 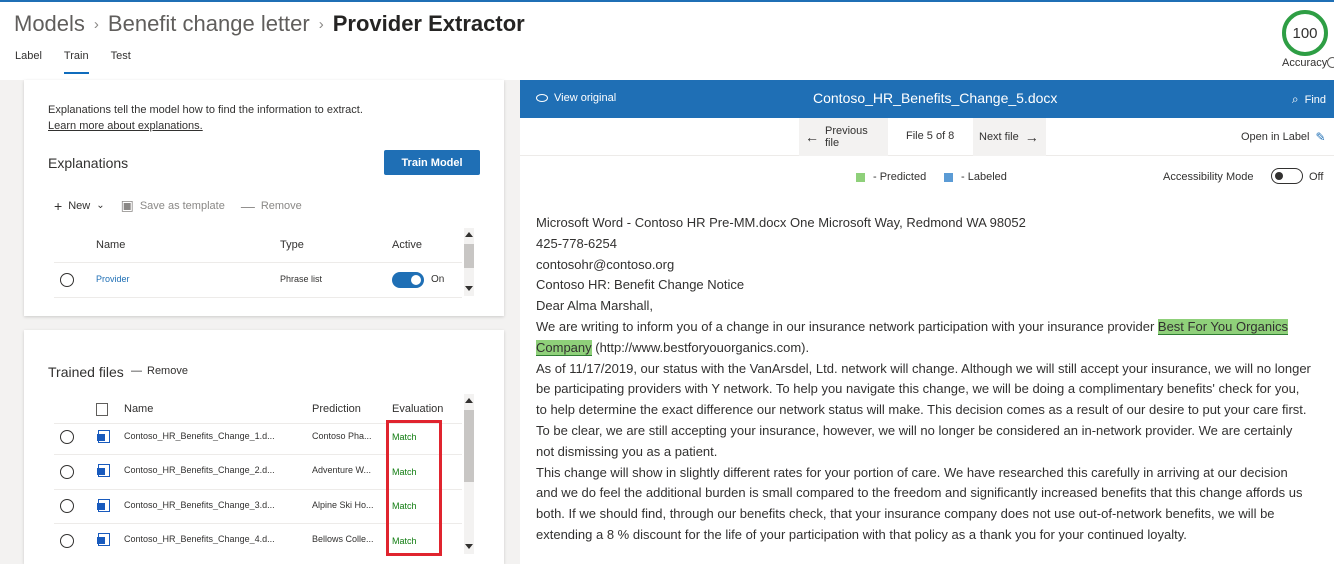 I want to click on arrow-right-icon: →, so click(x=1031, y=137).